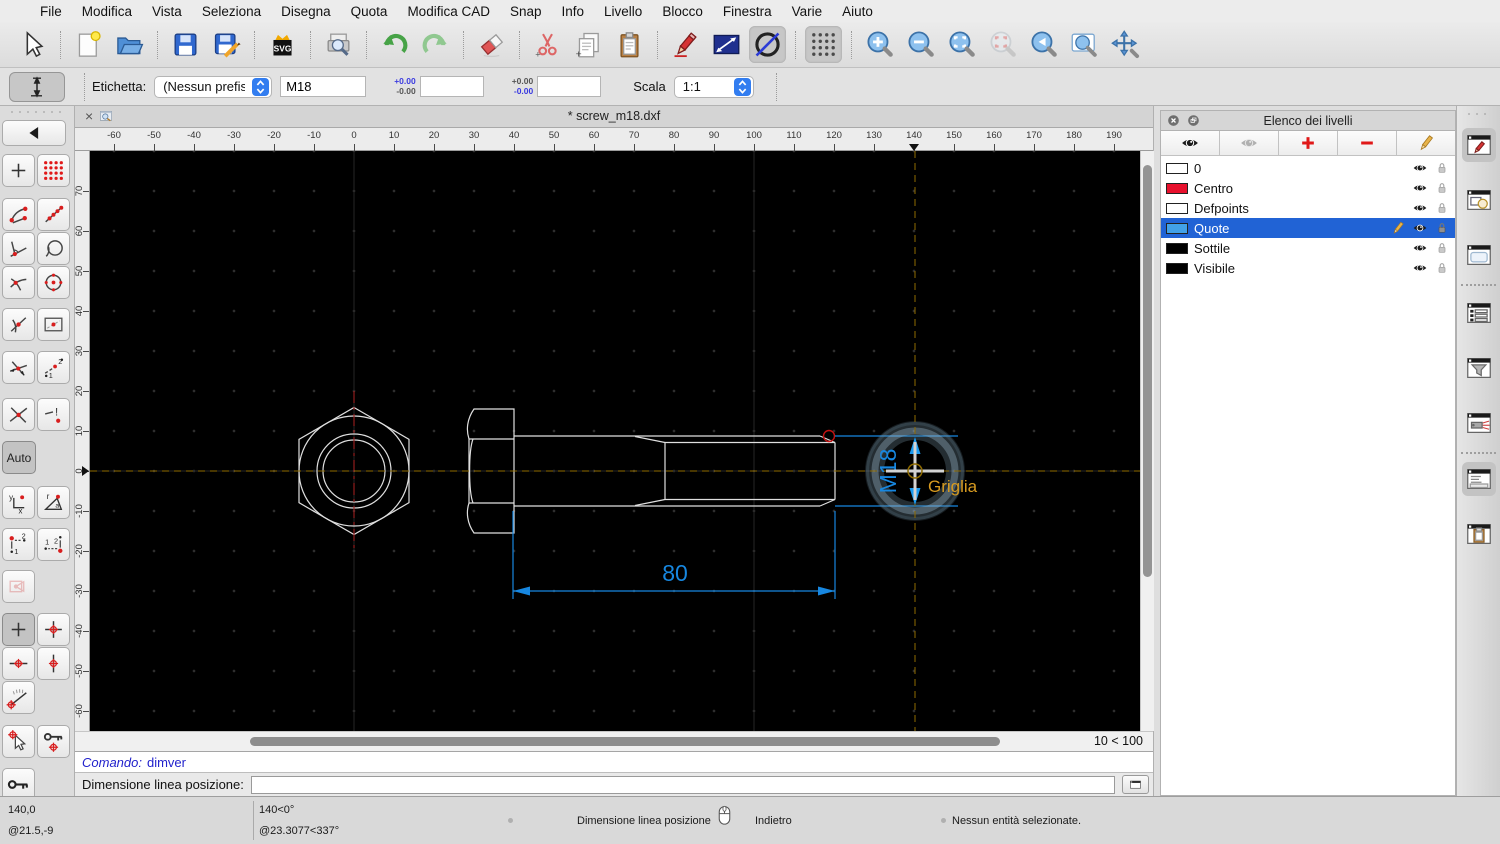 This screenshot has width=1500, height=844. What do you see at coordinates (107, 11) in the screenshot?
I see `menu-modifica: Modifica` at bounding box center [107, 11].